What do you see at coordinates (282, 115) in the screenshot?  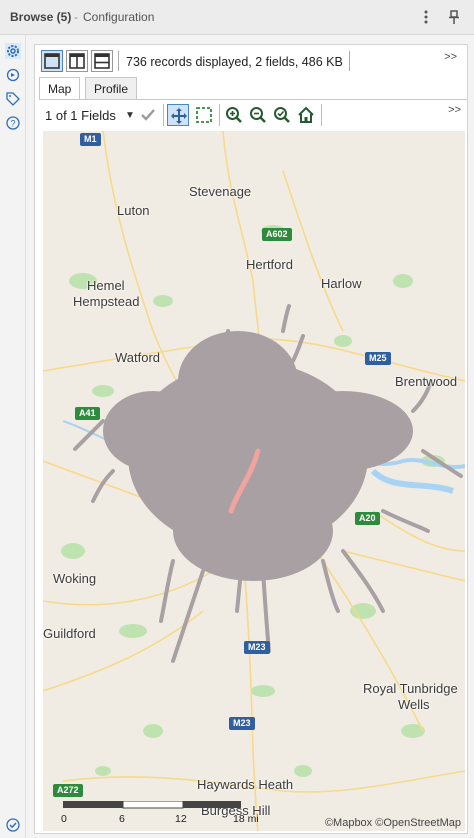 I see `zoom-to-selection-icon` at bounding box center [282, 115].